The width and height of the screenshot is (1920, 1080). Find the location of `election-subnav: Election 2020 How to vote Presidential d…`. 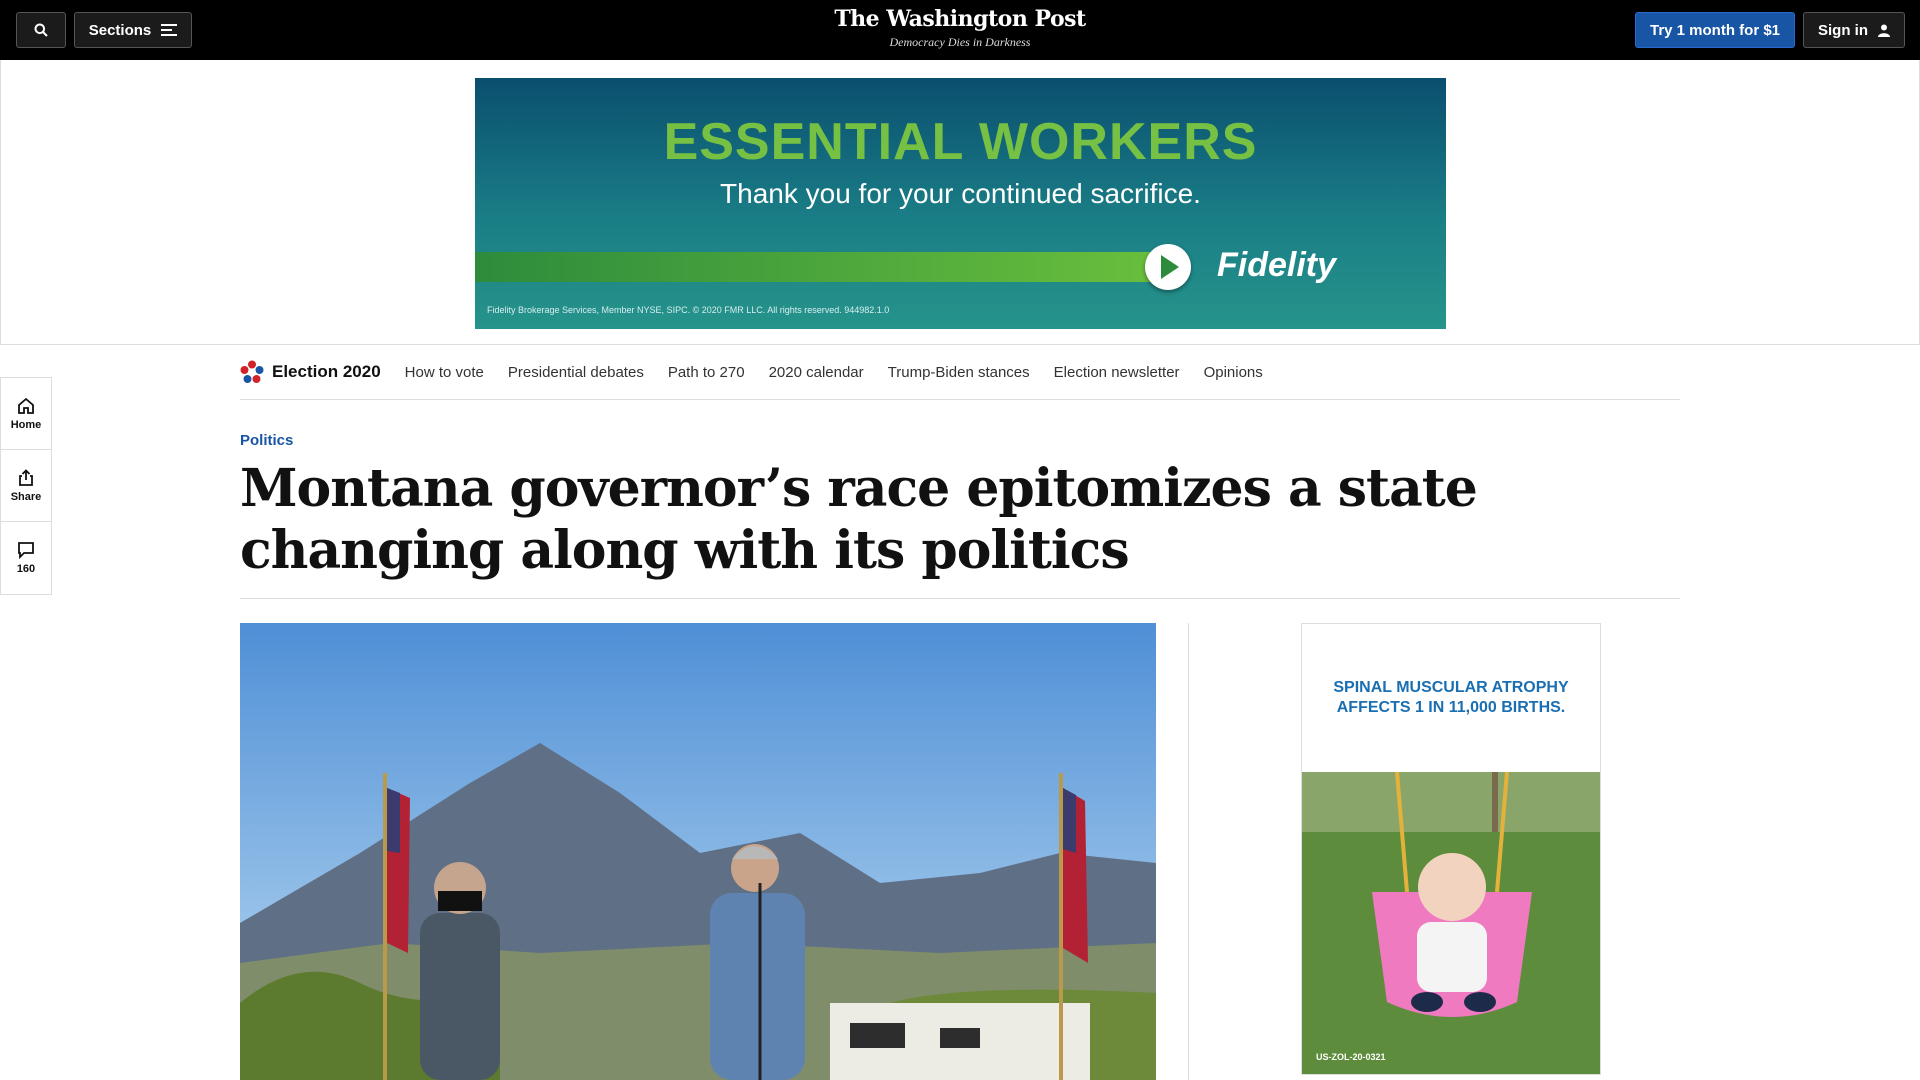

election-subnav: Election 2020 How to vote Presidential d… is located at coordinates (960, 372).